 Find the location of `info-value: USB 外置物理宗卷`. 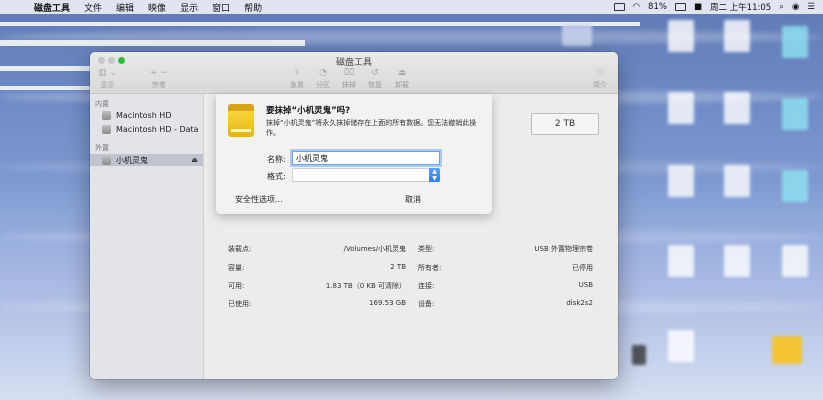

info-value: USB 外置物理宗卷 is located at coordinates (563, 249).